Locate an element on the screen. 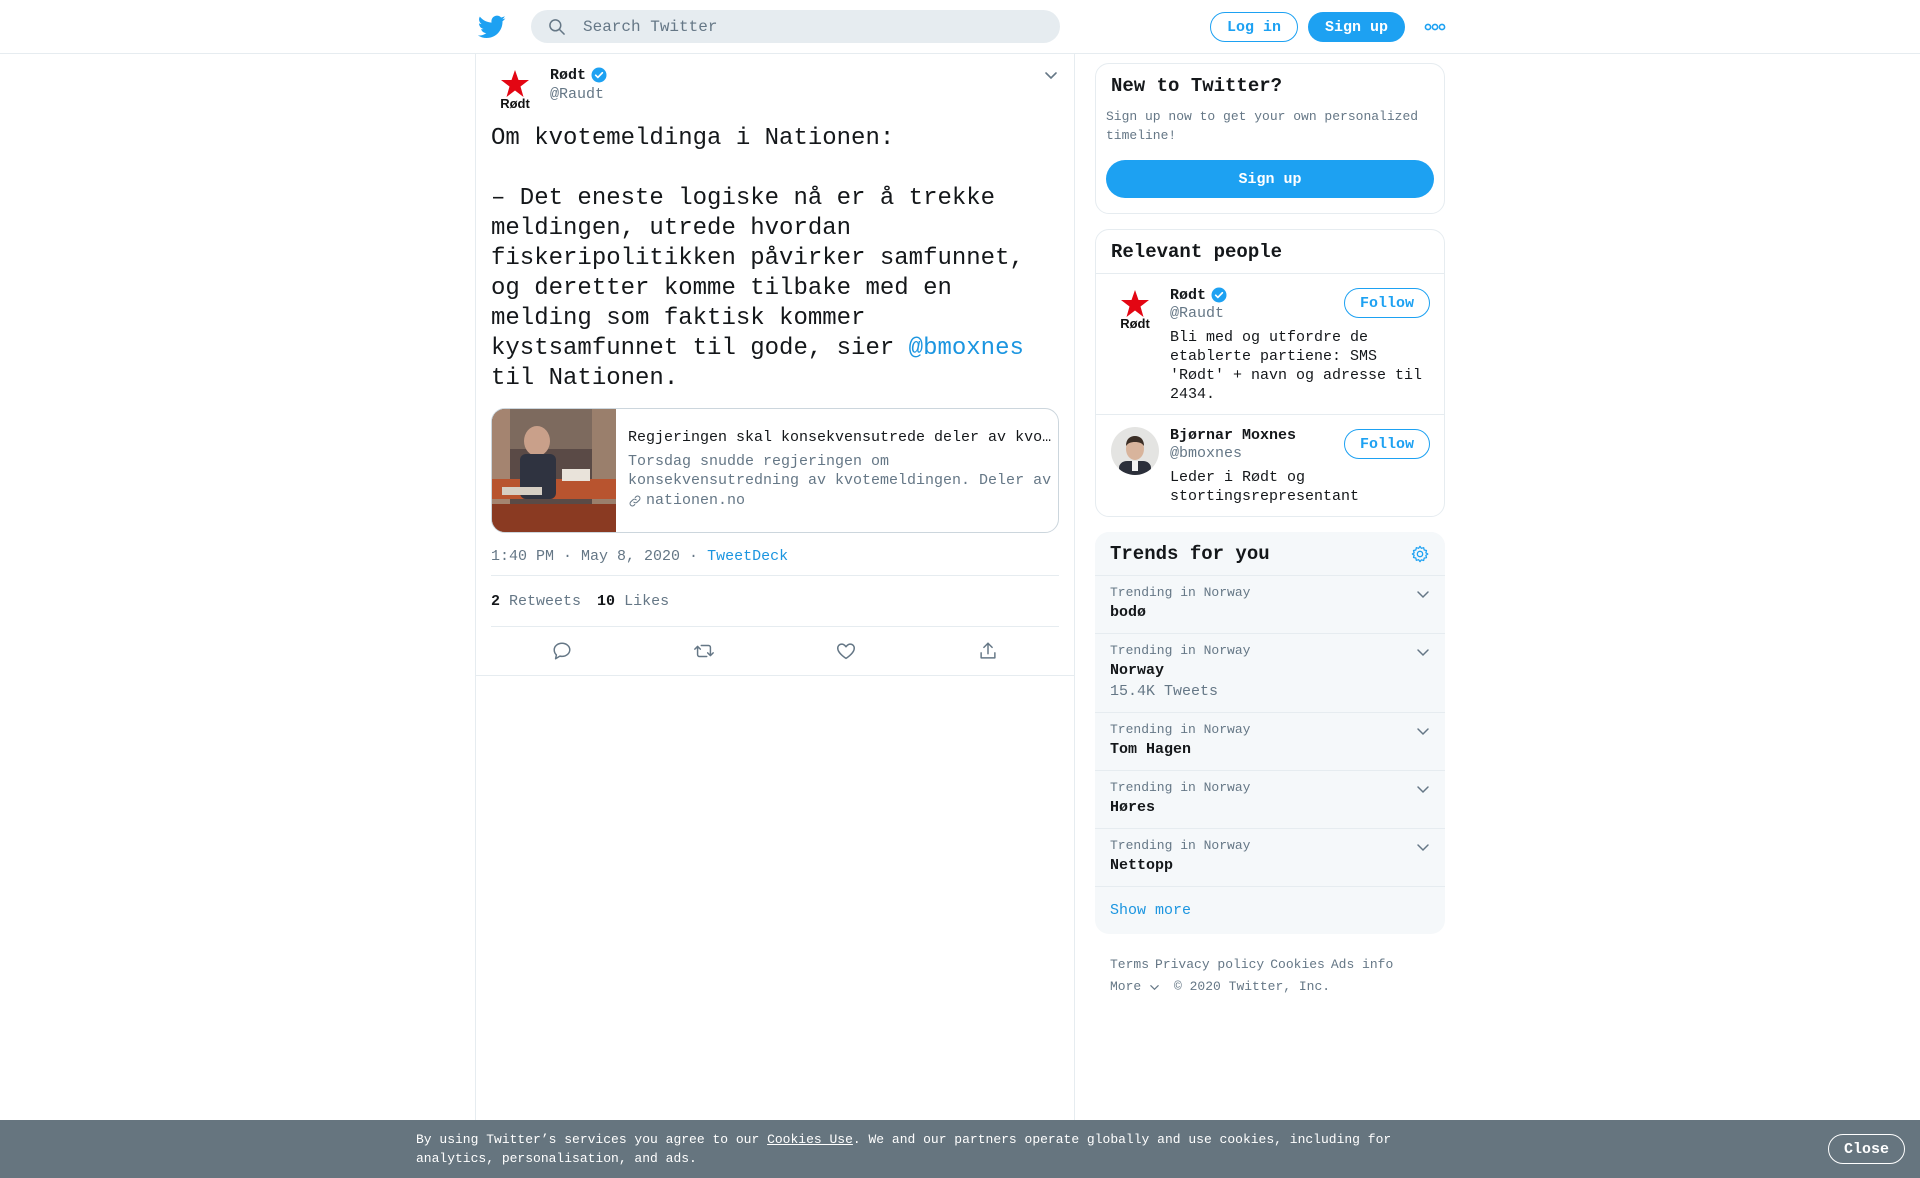  trend-item: Trending in Norway Nettopp is located at coordinates (1270, 857).